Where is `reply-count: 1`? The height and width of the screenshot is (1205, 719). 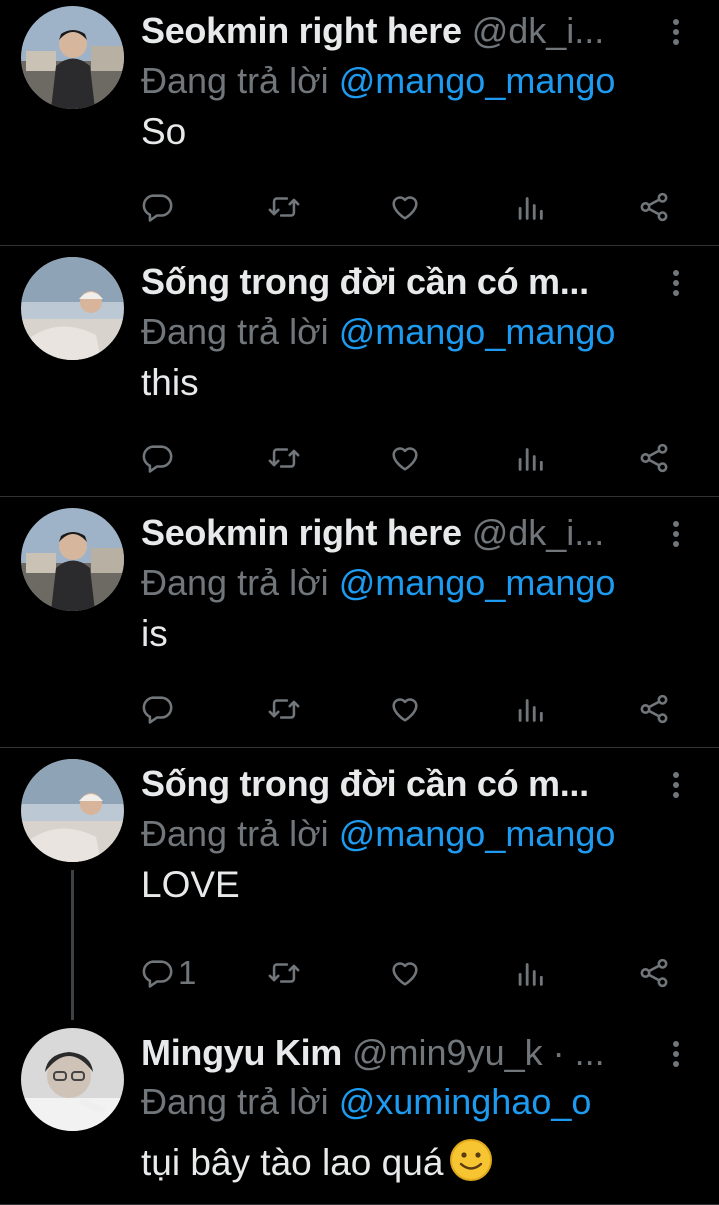 reply-count: 1 is located at coordinates (187, 972).